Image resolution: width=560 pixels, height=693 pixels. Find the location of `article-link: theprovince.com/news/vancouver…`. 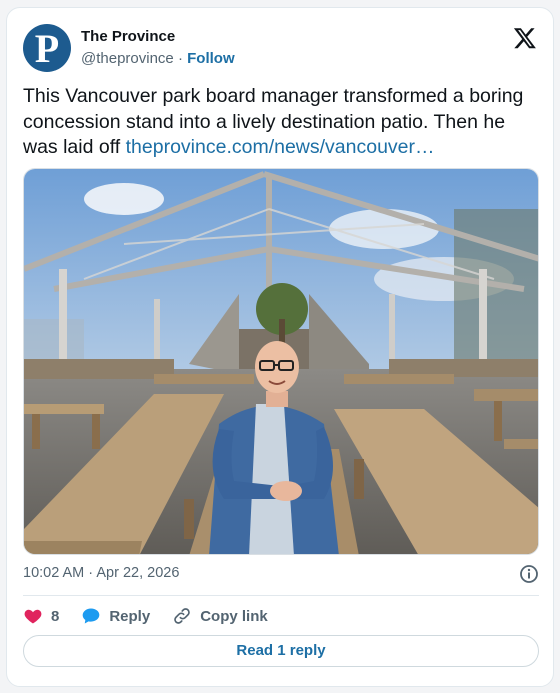

article-link: theprovince.com/news/vancouver… is located at coordinates (280, 147).